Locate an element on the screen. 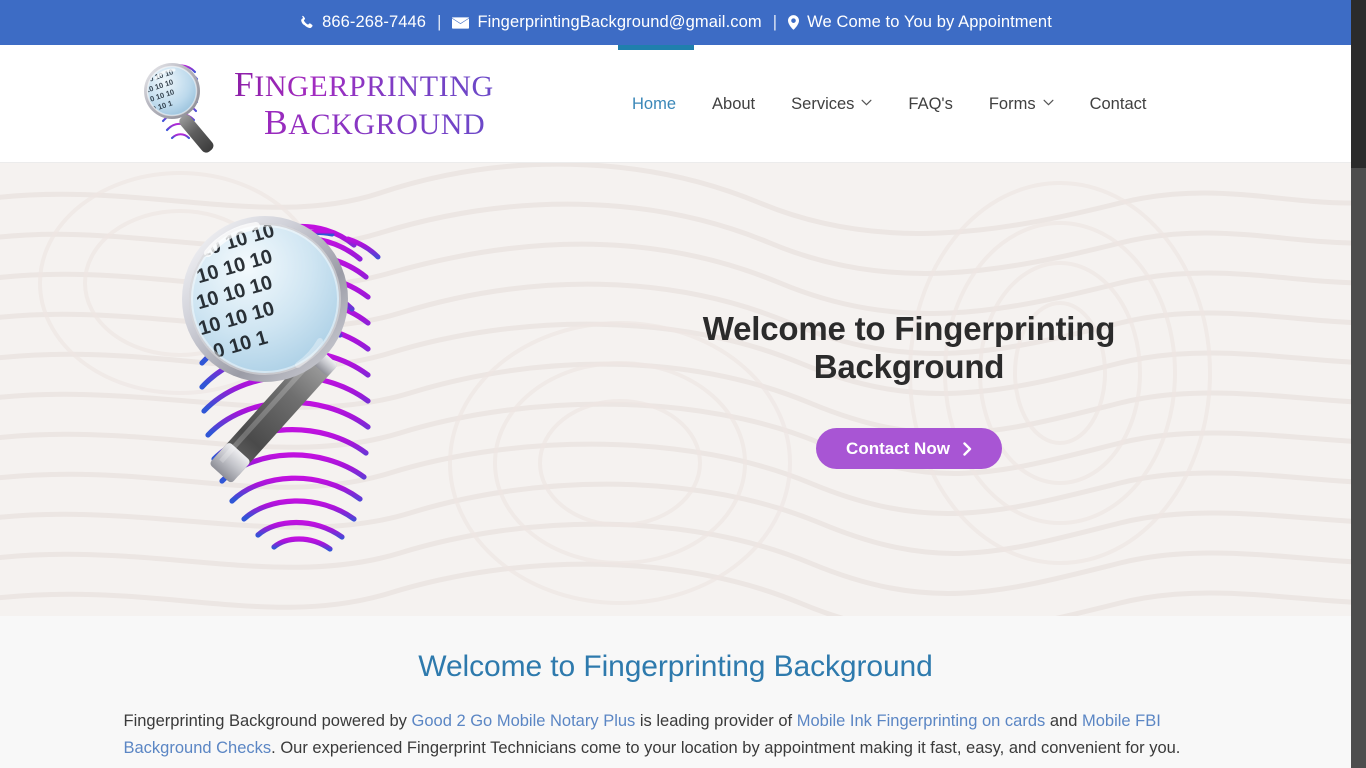  contact-now-label: Contact Now is located at coordinates (898, 448).